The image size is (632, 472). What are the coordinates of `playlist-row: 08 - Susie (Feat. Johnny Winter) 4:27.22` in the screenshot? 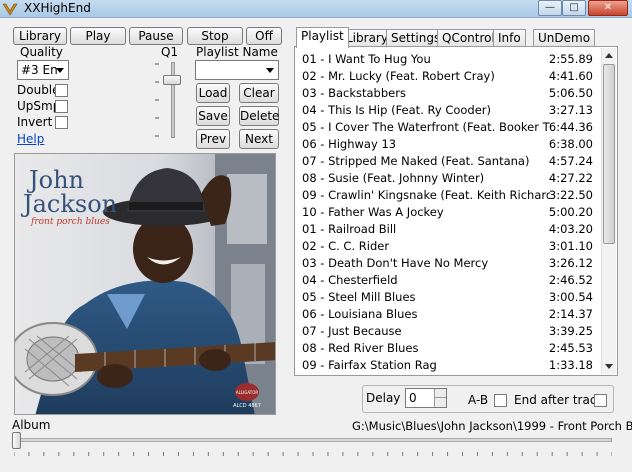 It's located at (449, 178).